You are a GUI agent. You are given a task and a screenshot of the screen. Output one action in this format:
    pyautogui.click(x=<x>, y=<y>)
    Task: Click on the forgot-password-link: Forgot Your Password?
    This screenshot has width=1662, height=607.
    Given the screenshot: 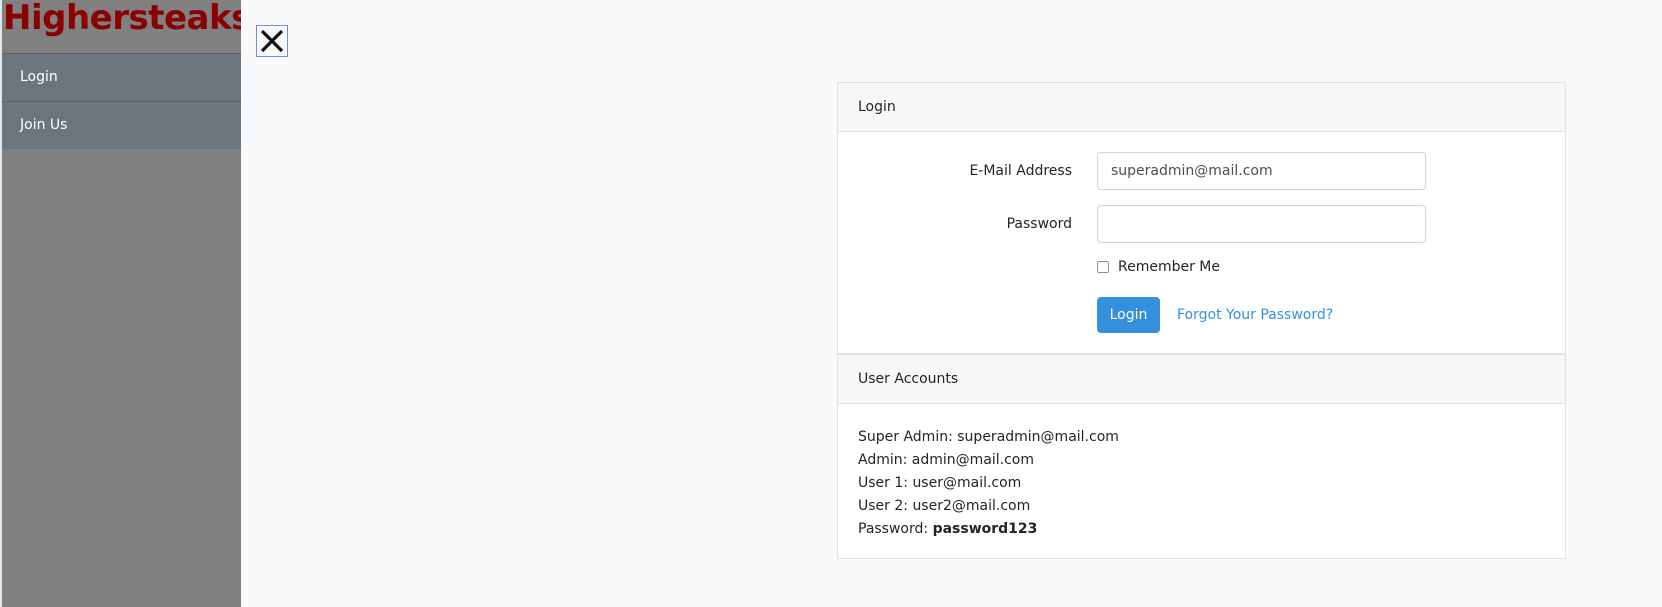 What is the action you would take?
    pyautogui.click(x=1255, y=315)
    